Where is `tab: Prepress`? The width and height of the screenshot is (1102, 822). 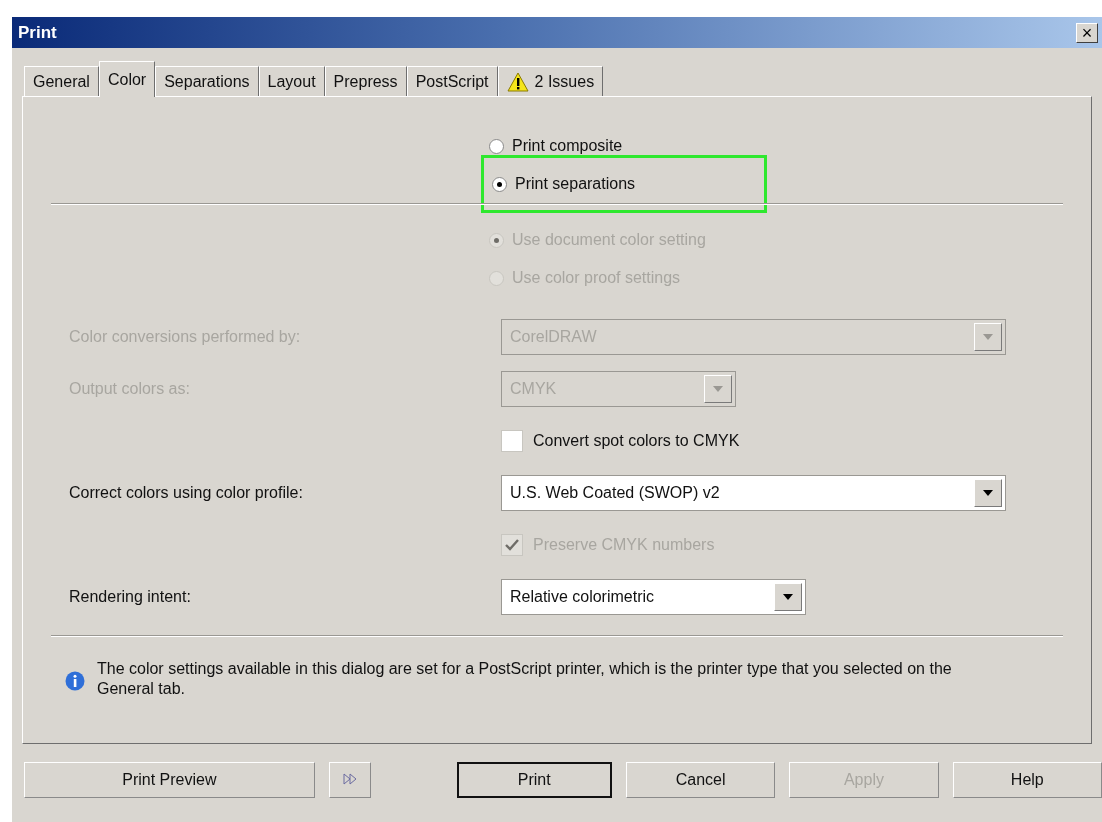
tab: Prepress is located at coordinates (365, 81).